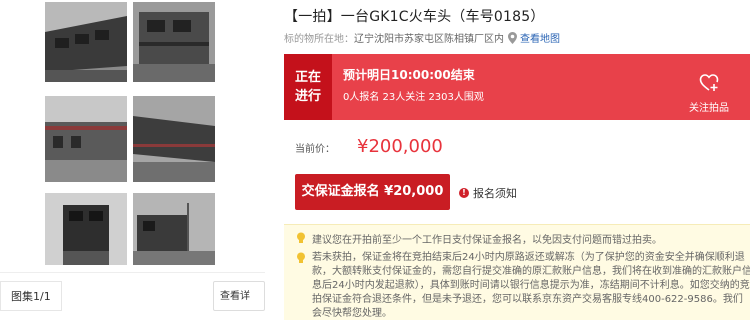  Describe the element at coordinates (31, 296) in the screenshot. I see `gallery-count: 图集1/1` at that location.